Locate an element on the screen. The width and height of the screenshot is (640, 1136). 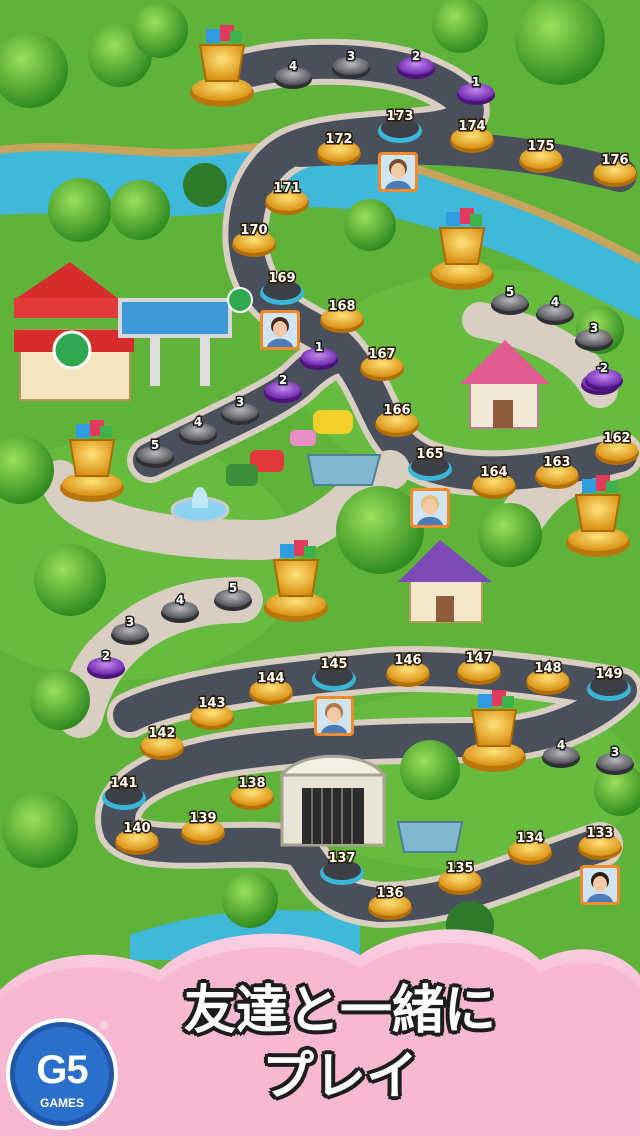
level-node-label: 164 is located at coordinates (493, 472).